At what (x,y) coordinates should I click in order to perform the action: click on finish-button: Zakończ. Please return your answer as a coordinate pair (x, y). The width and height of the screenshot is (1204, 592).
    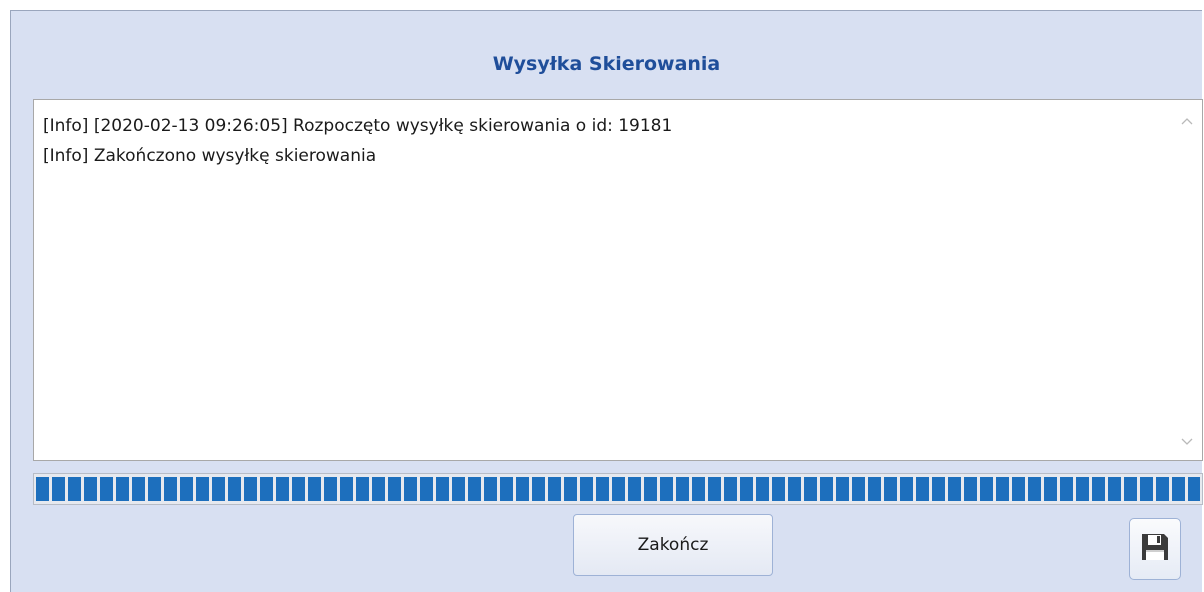
    Looking at the image, I should click on (673, 545).